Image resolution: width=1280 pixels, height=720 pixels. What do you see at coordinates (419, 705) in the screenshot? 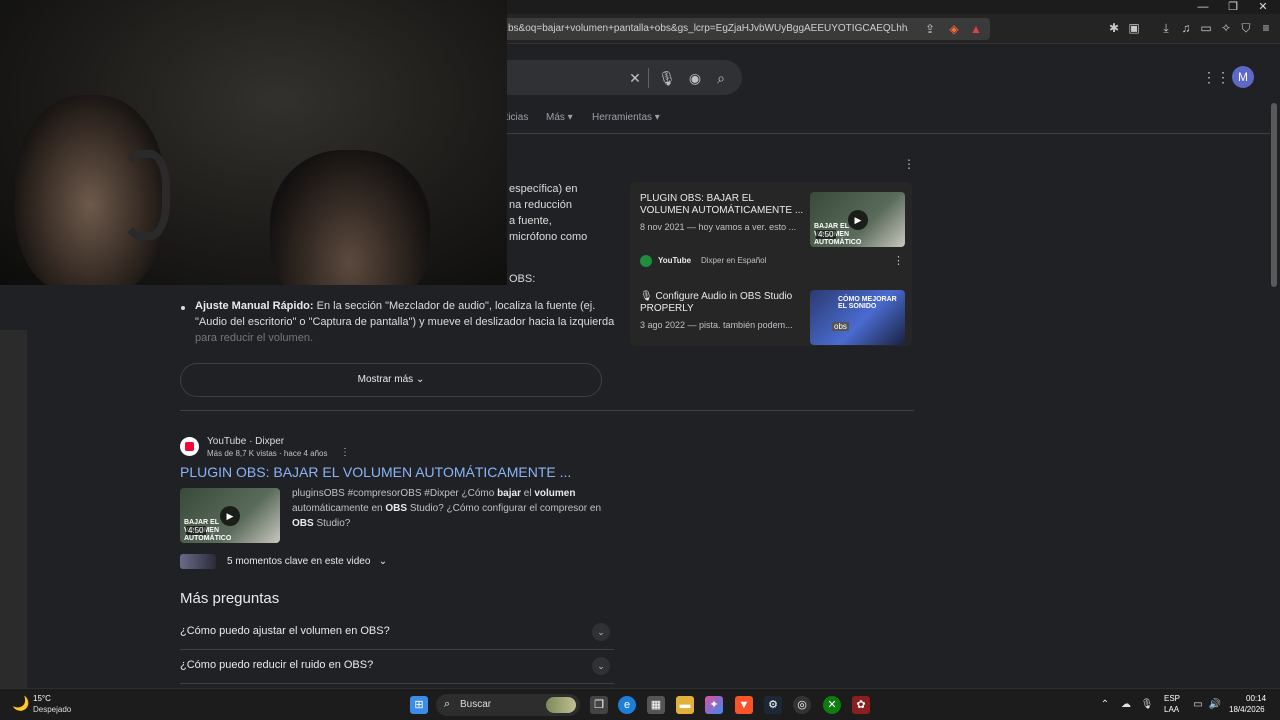
I see `windows-start-icon: ⊞` at bounding box center [419, 705].